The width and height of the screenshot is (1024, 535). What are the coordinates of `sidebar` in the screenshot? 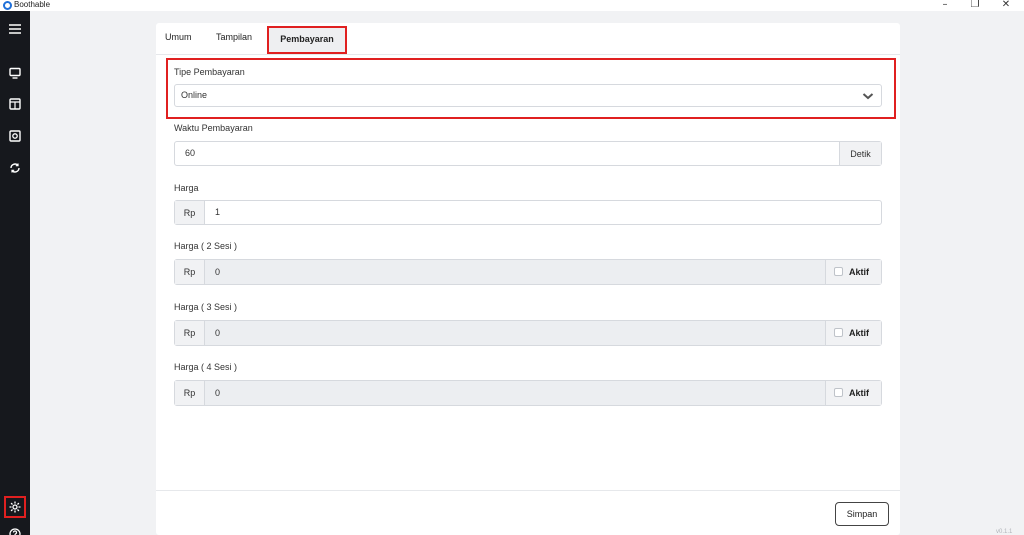 It's located at (15, 273).